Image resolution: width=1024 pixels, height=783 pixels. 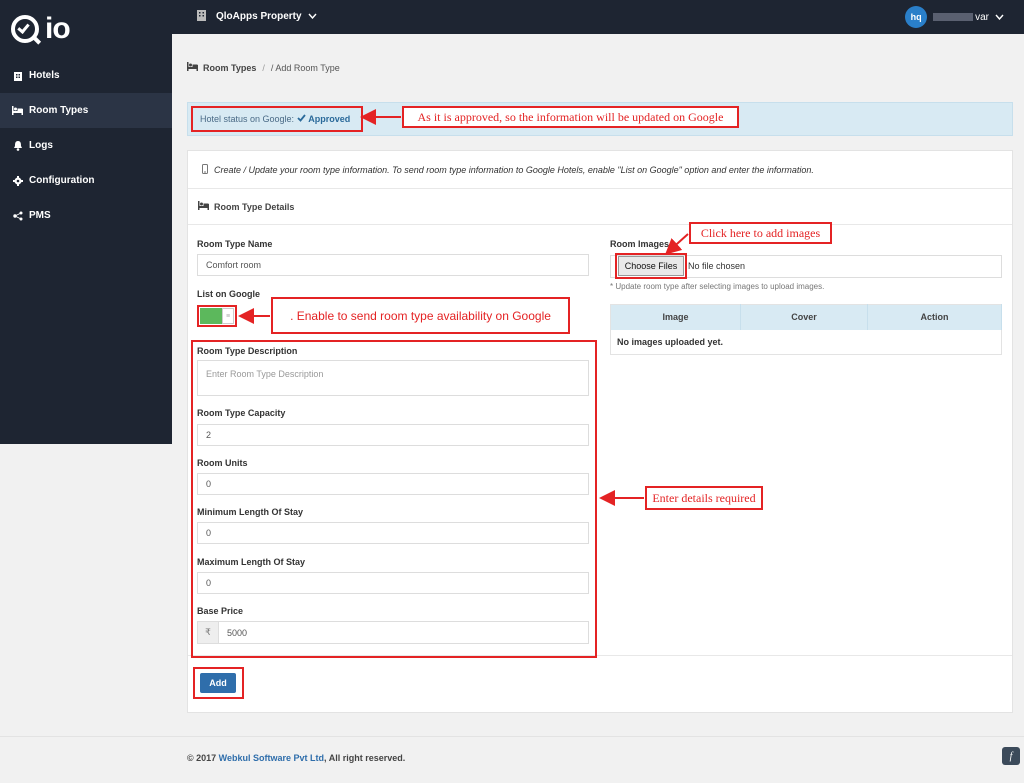 I want to click on list-on-google-toggle: ≡, so click(x=217, y=316).